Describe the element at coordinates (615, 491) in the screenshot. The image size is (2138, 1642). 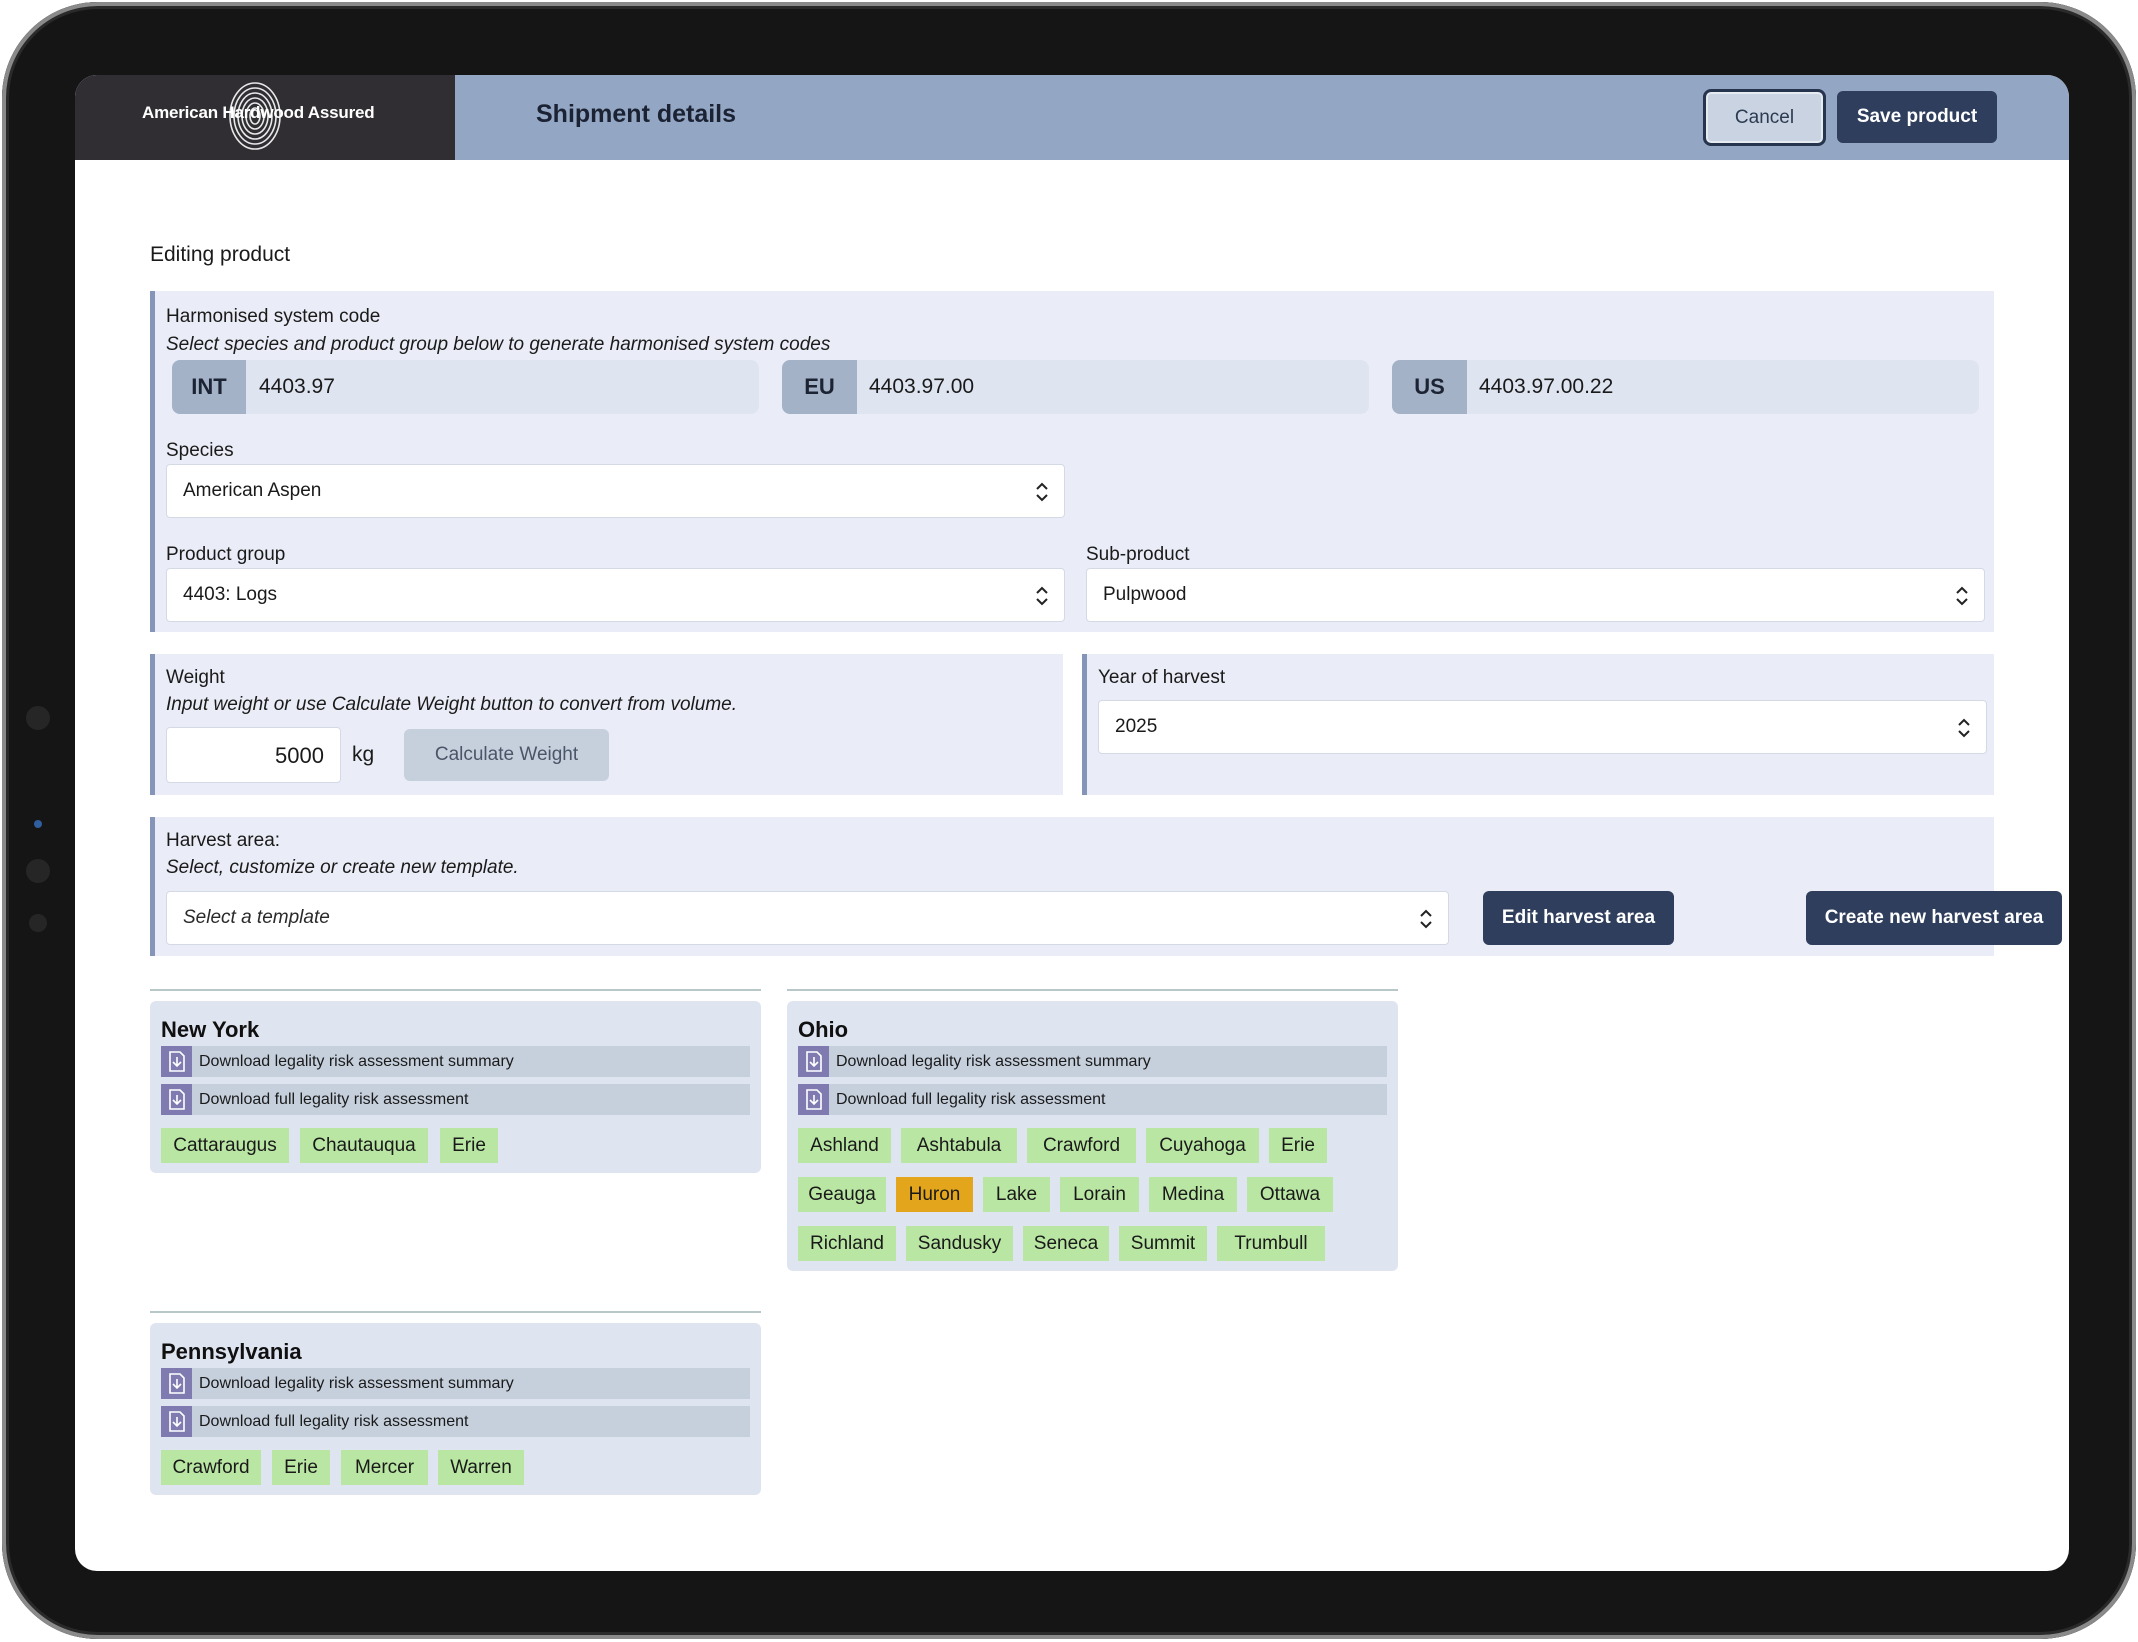
I see `species-select: American Aspen` at that location.